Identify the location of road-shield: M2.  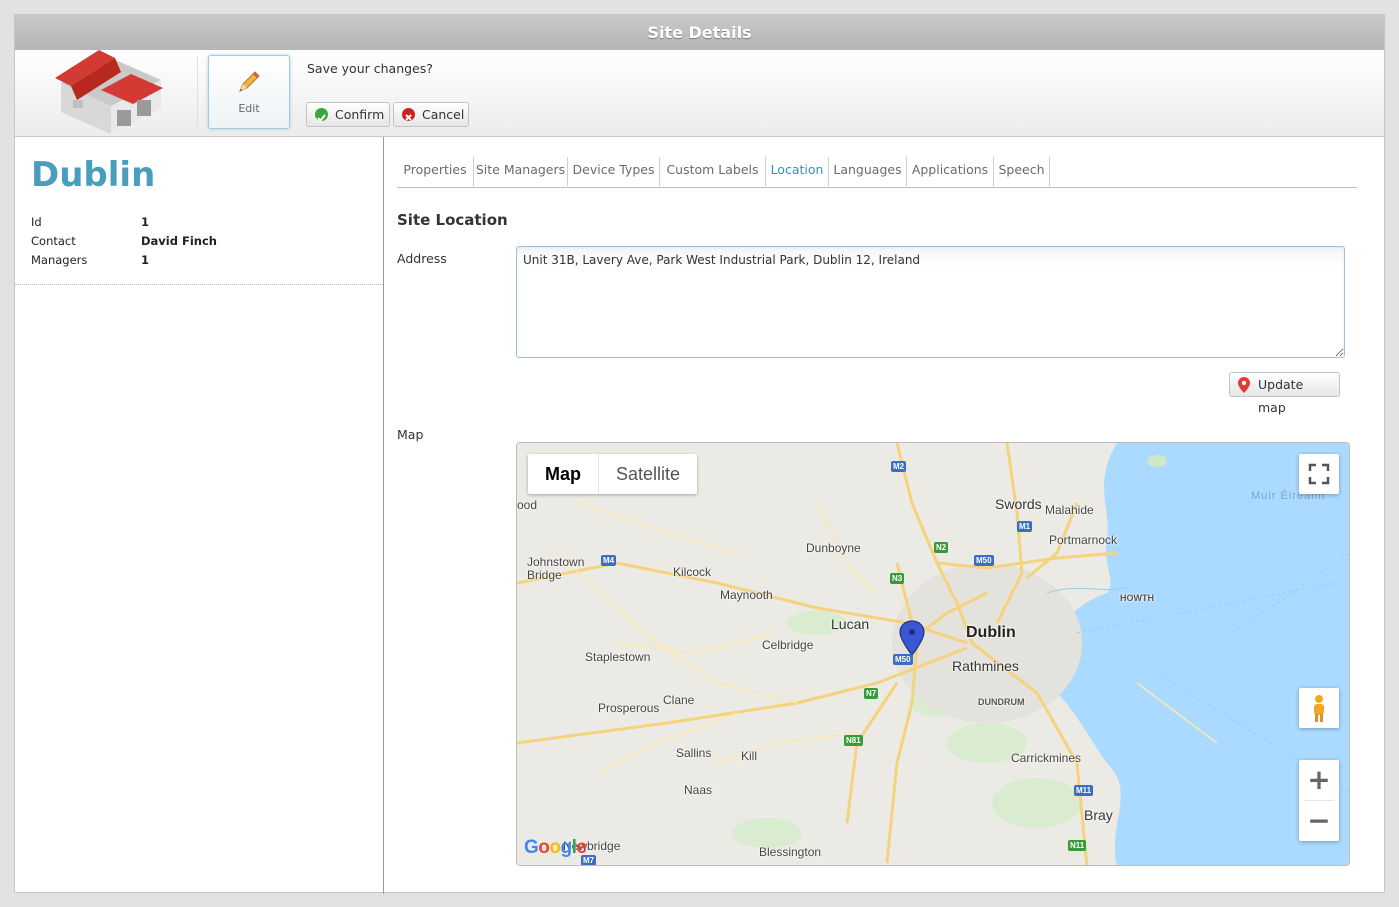
(899, 466).